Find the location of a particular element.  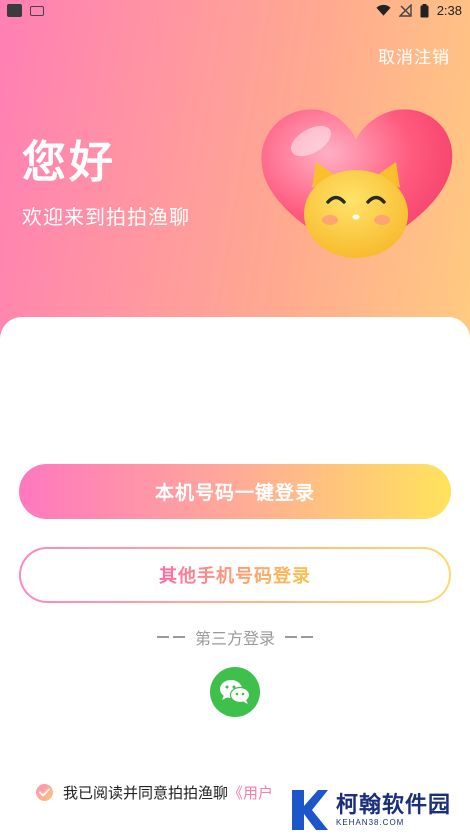

wechat-icon is located at coordinates (235, 692).